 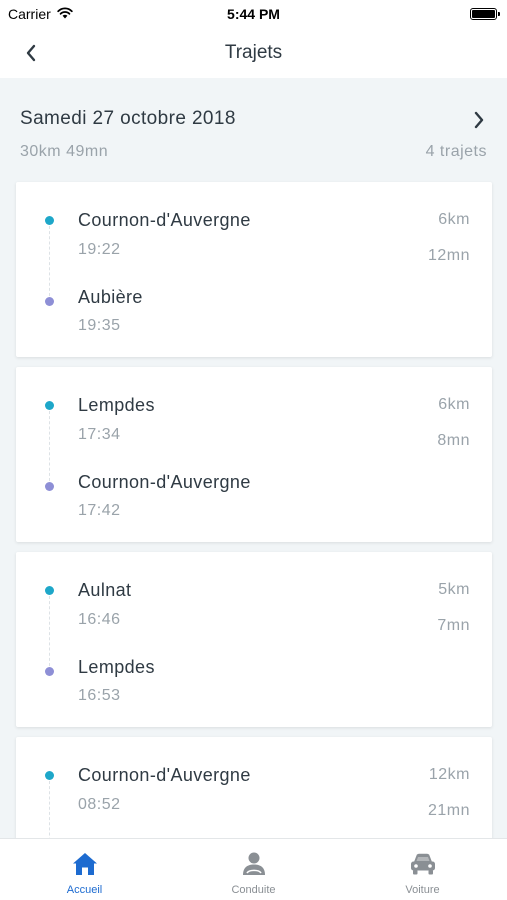 I want to click on end-time: 19:35, so click(x=99, y=325).